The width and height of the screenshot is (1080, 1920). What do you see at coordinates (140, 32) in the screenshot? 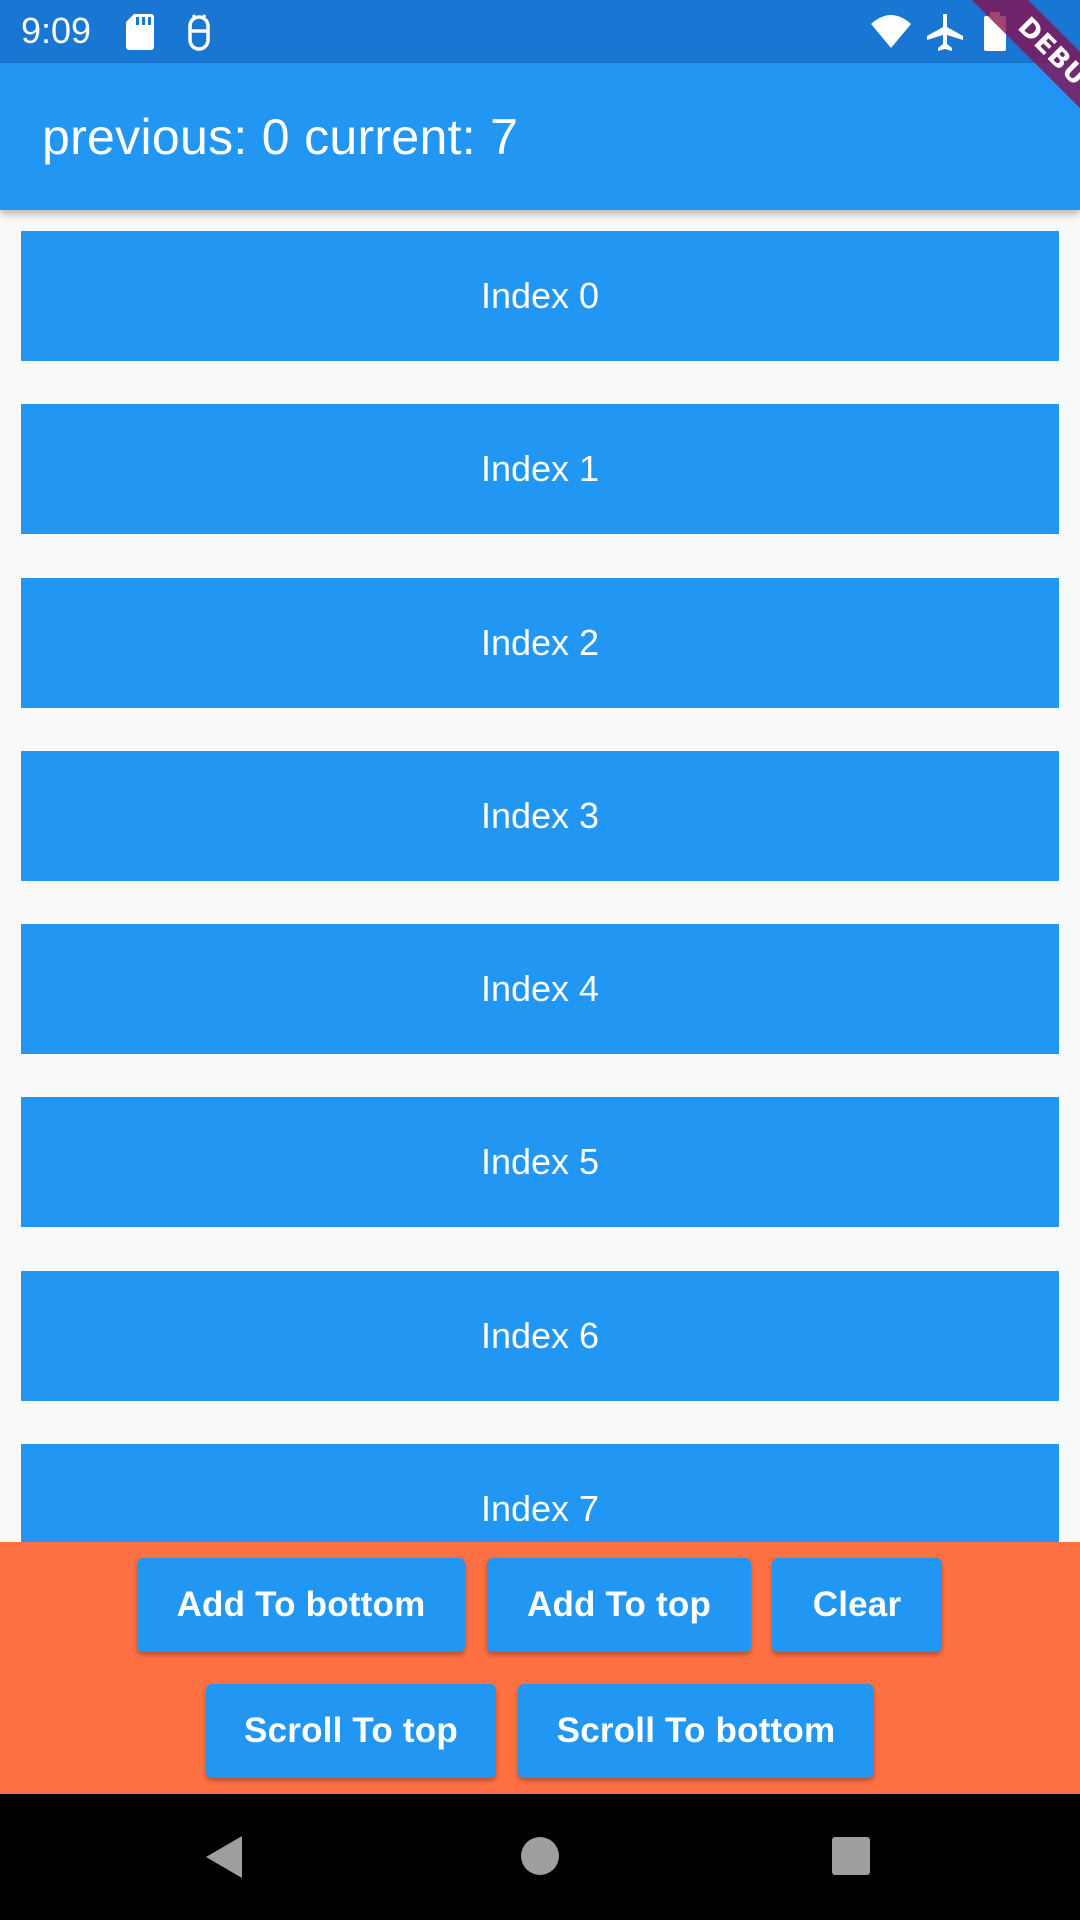
I see `sd-card-icon` at bounding box center [140, 32].